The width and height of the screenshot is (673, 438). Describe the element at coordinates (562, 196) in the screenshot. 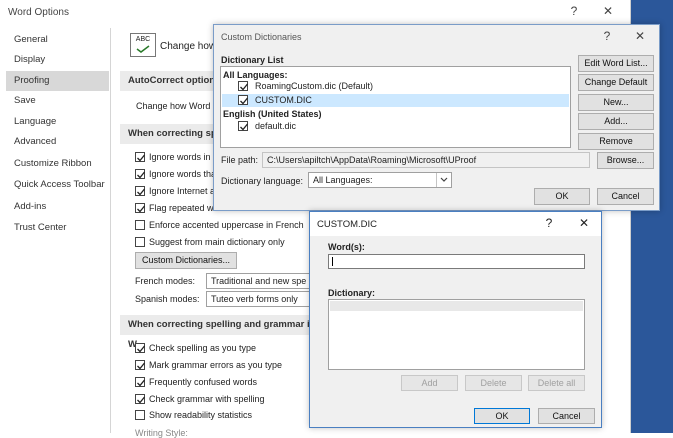

I see `custom-dictionaries-ok-button: OK` at that location.